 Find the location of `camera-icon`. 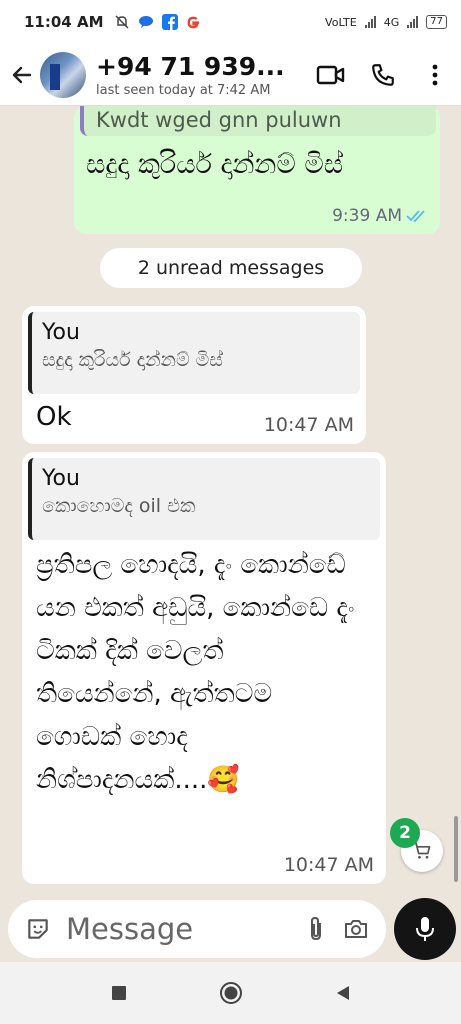

camera-icon is located at coordinates (356, 929).